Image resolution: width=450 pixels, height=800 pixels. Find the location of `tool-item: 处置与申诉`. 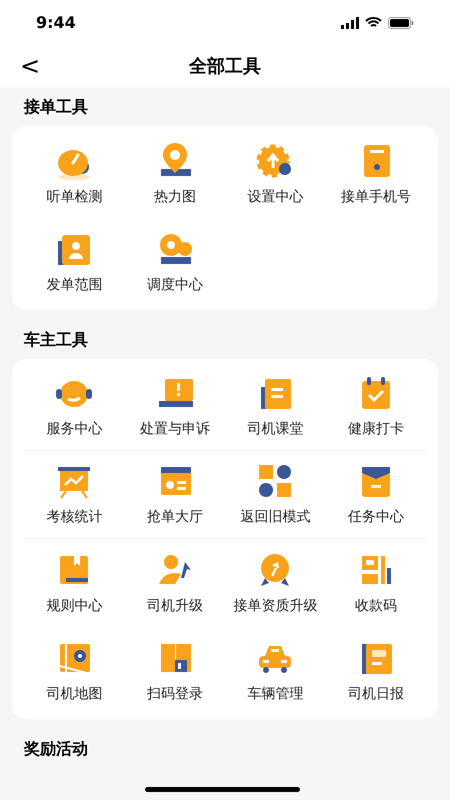

tool-item: 处置与申诉 is located at coordinates (174, 406).